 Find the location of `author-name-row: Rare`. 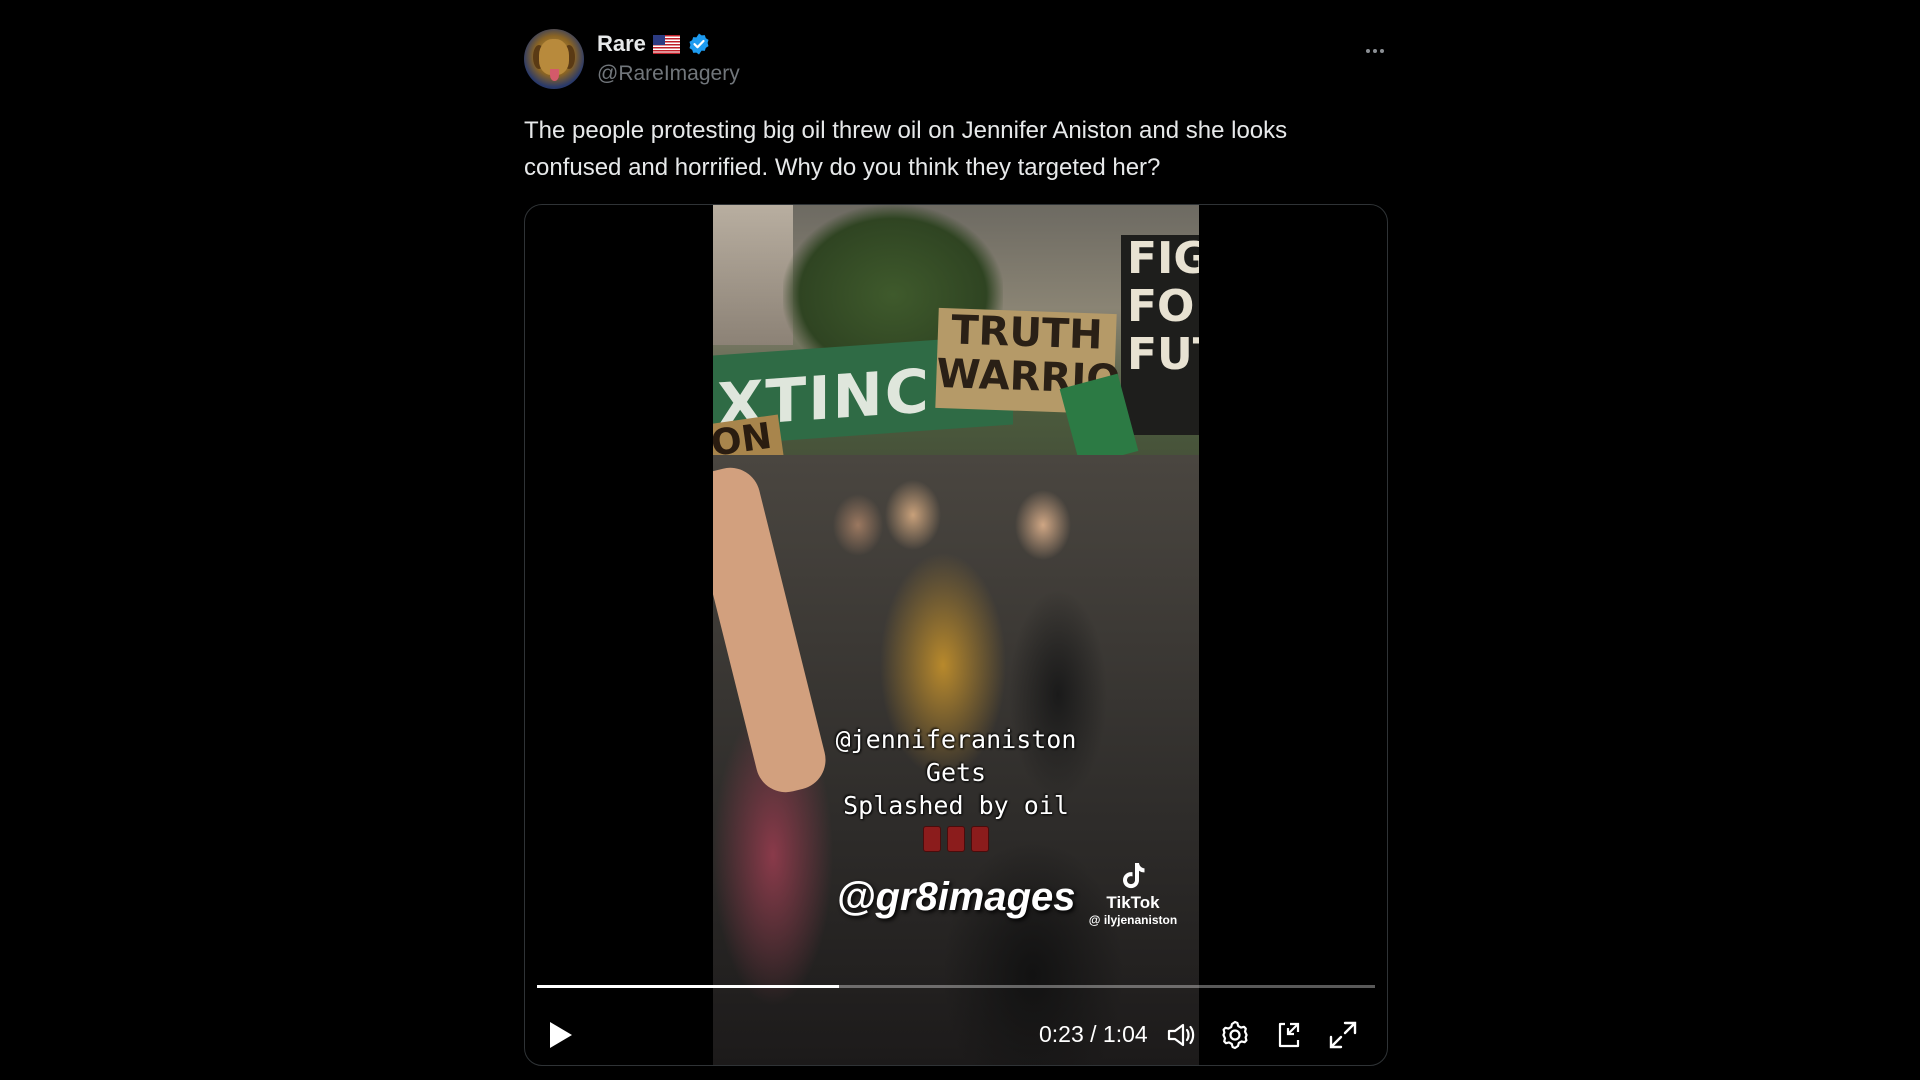

author-name-row: Rare is located at coordinates (654, 44).